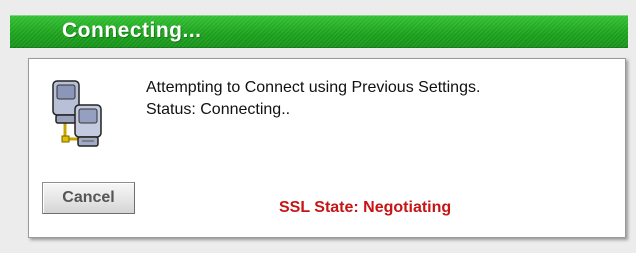 The width and height of the screenshot is (636, 253). I want to click on ssl-state-label: SSL State: Negotiating, so click(365, 207).